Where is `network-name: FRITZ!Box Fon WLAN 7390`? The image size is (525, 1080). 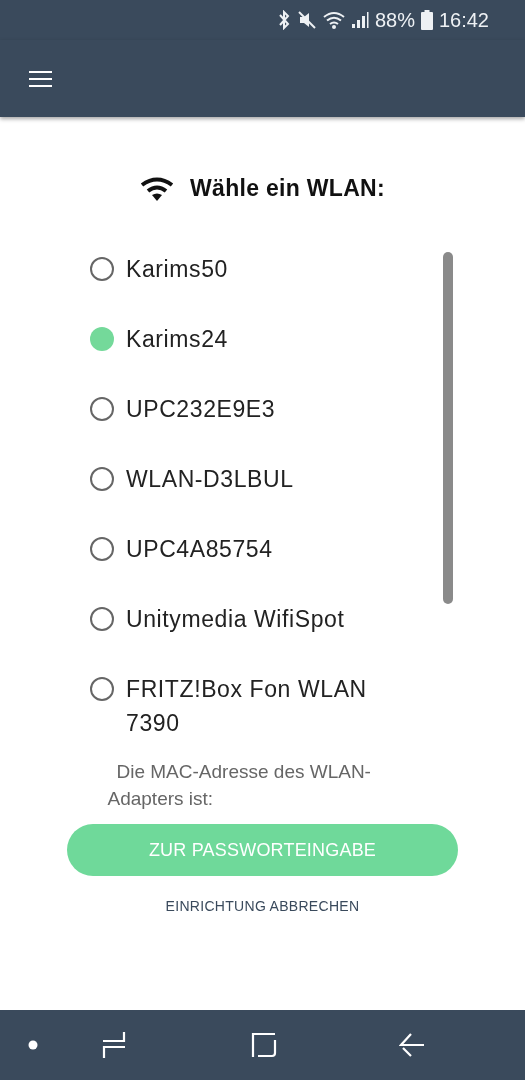 network-name: FRITZ!Box Fon WLAN 7390 is located at coordinates (247, 706).